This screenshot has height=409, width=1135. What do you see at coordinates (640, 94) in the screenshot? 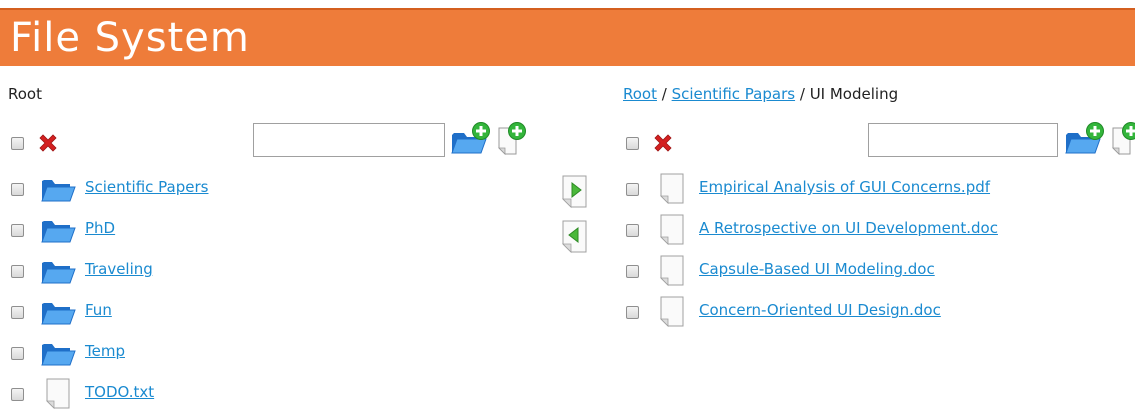
I see `breadcrumb-root-link: Root` at bounding box center [640, 94].